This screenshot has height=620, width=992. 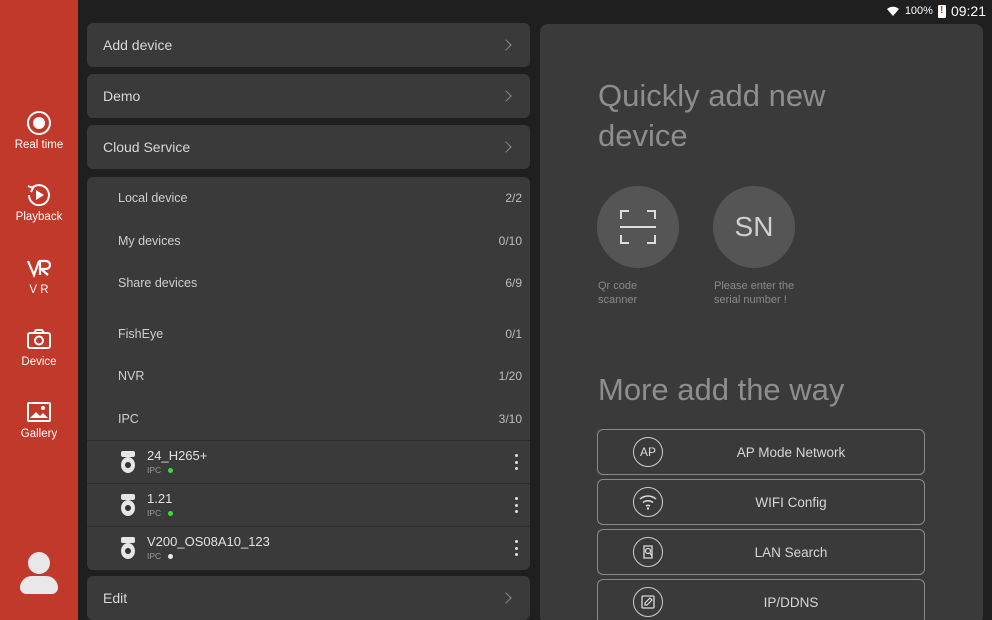 What do you see at coordinates (39, 145) in the screenshot?
I see `sidebar-item-label: Real time` at bounding box center [39, 145].